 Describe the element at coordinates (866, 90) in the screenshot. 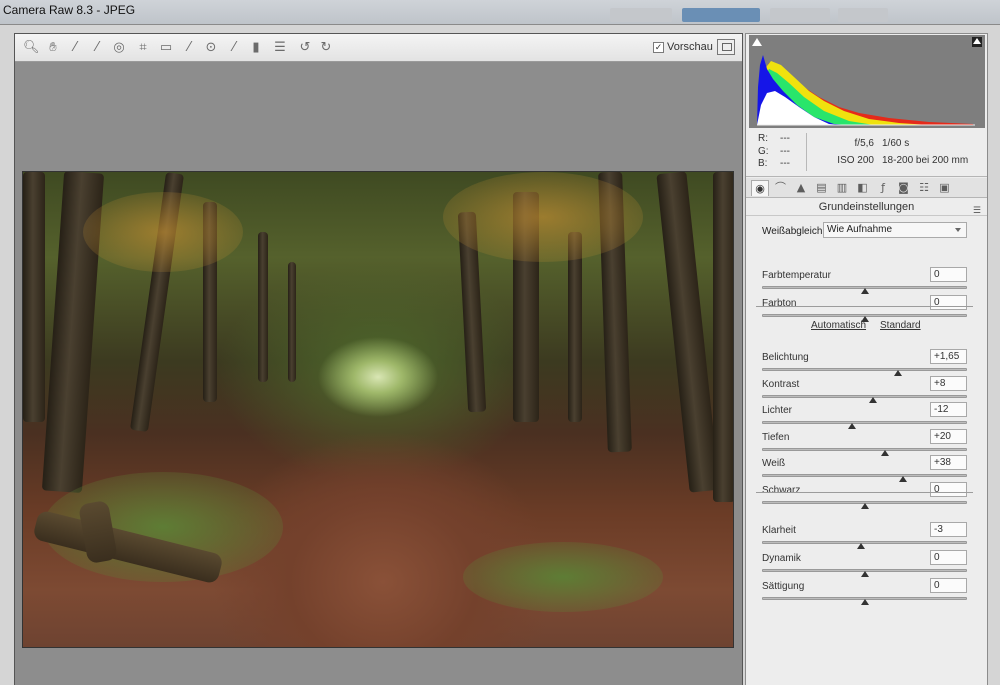

I see `histogram-graph` at that location.